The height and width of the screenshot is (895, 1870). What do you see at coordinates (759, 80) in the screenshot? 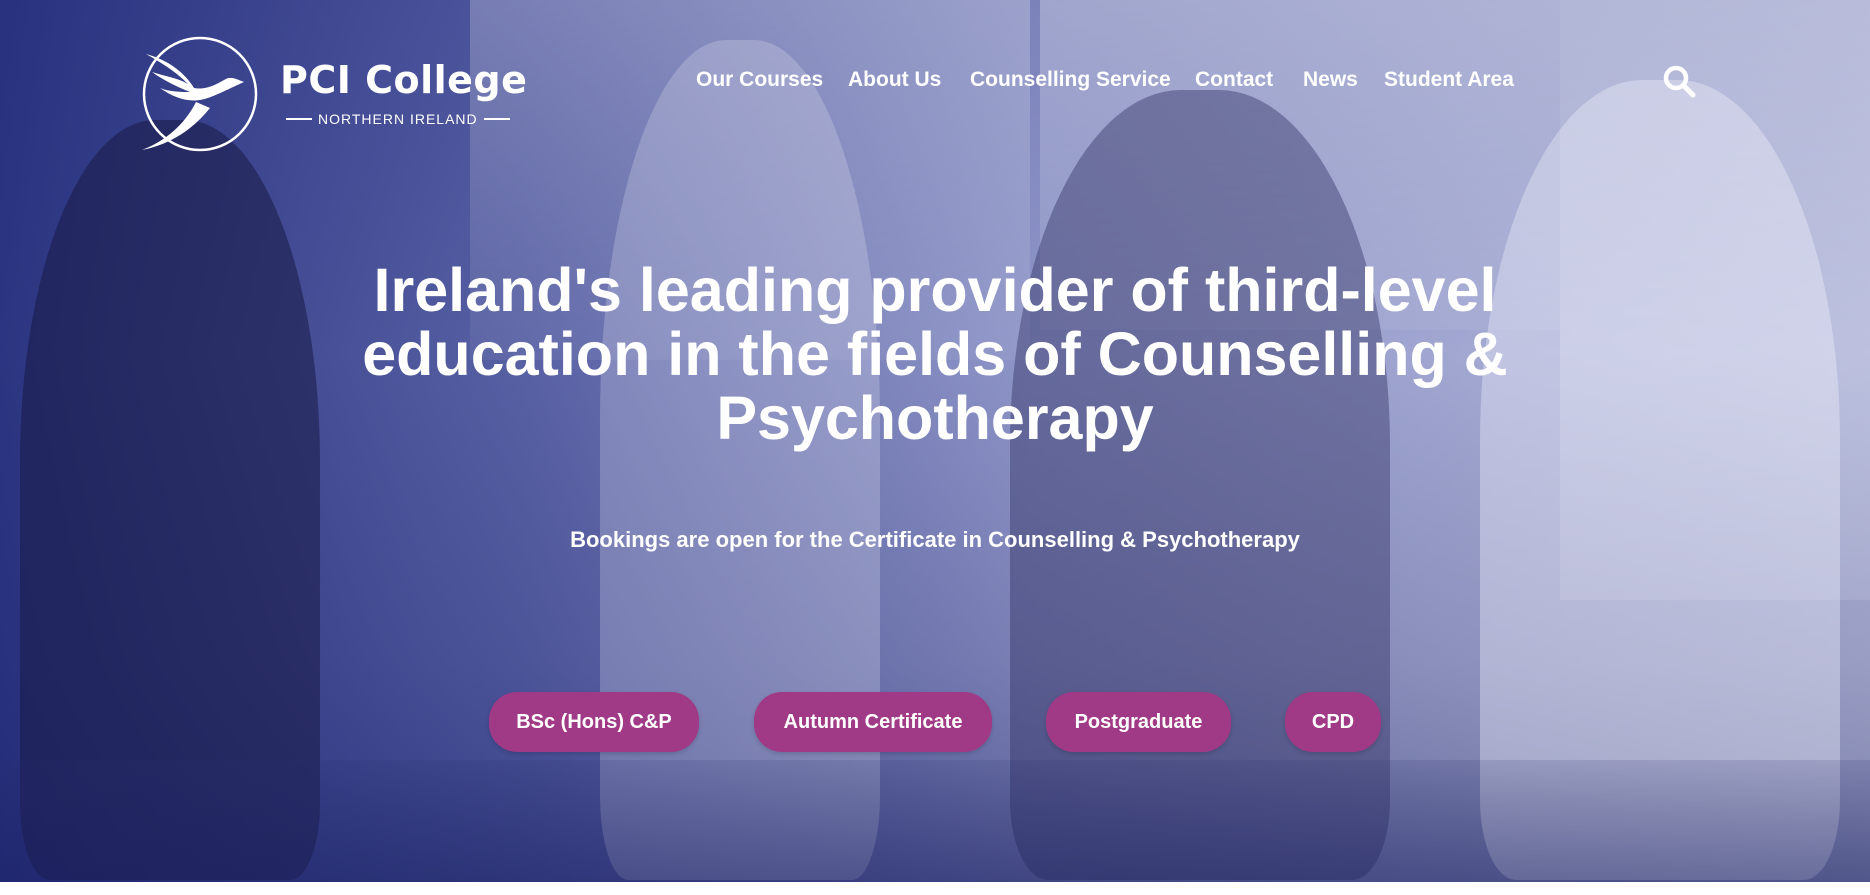
I see `nav-our-courses: Our Courses` at bounding box center [759, 80].